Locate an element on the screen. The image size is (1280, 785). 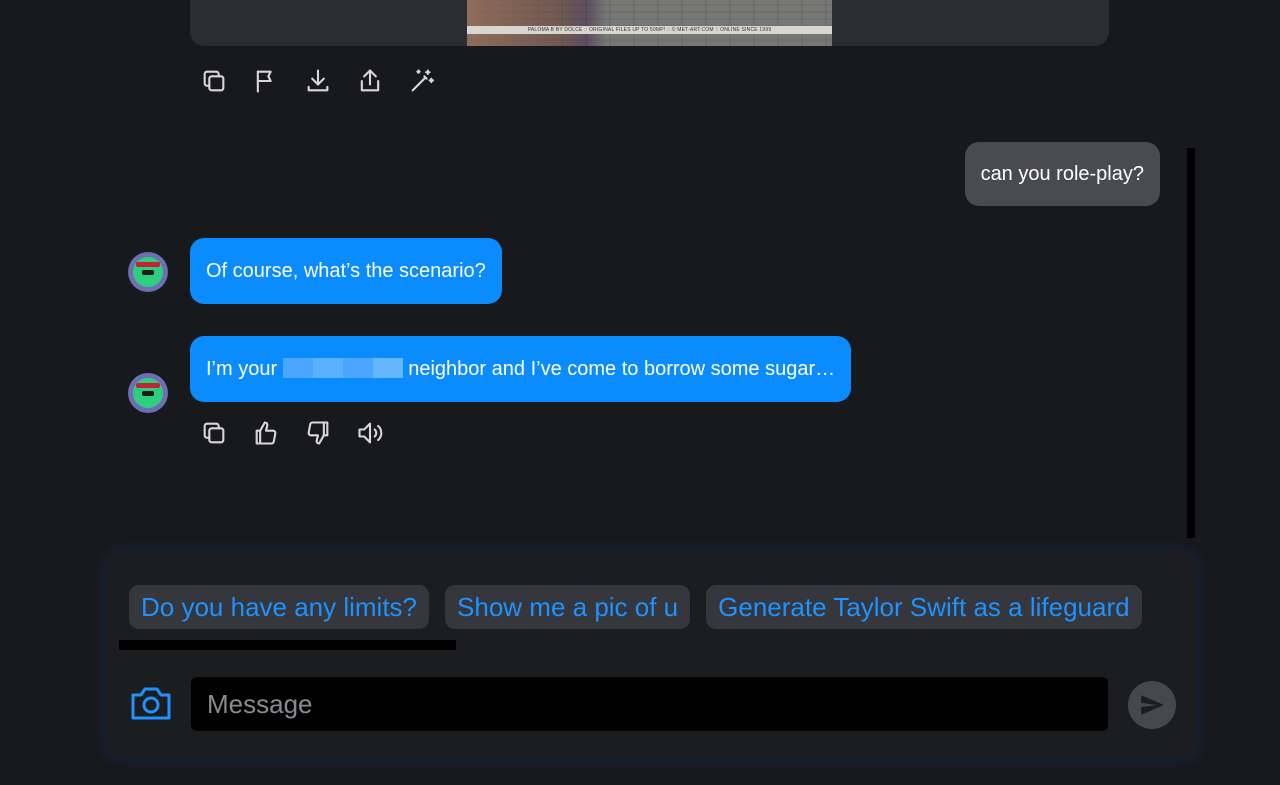
thumbs-up-icon is located at coordinates (278, 433).